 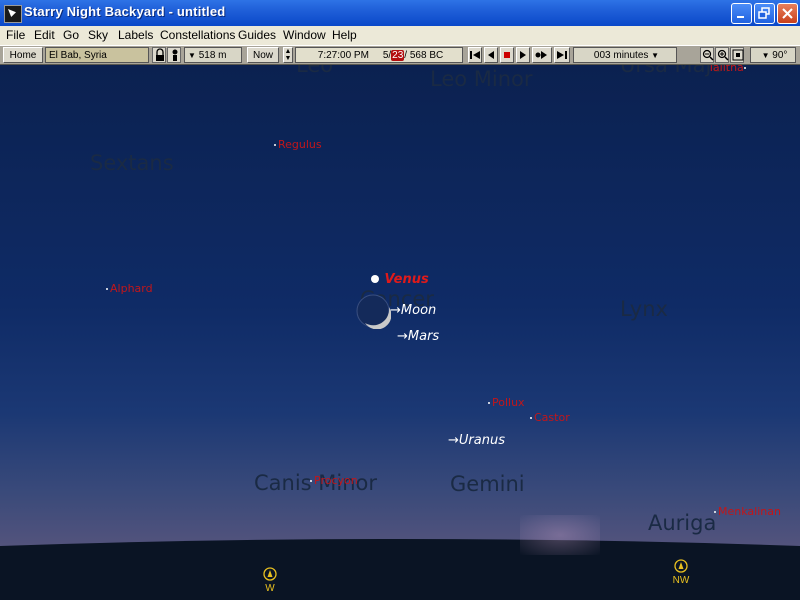 I want to click on zoom-fit-button, so click(x=737, y=55).